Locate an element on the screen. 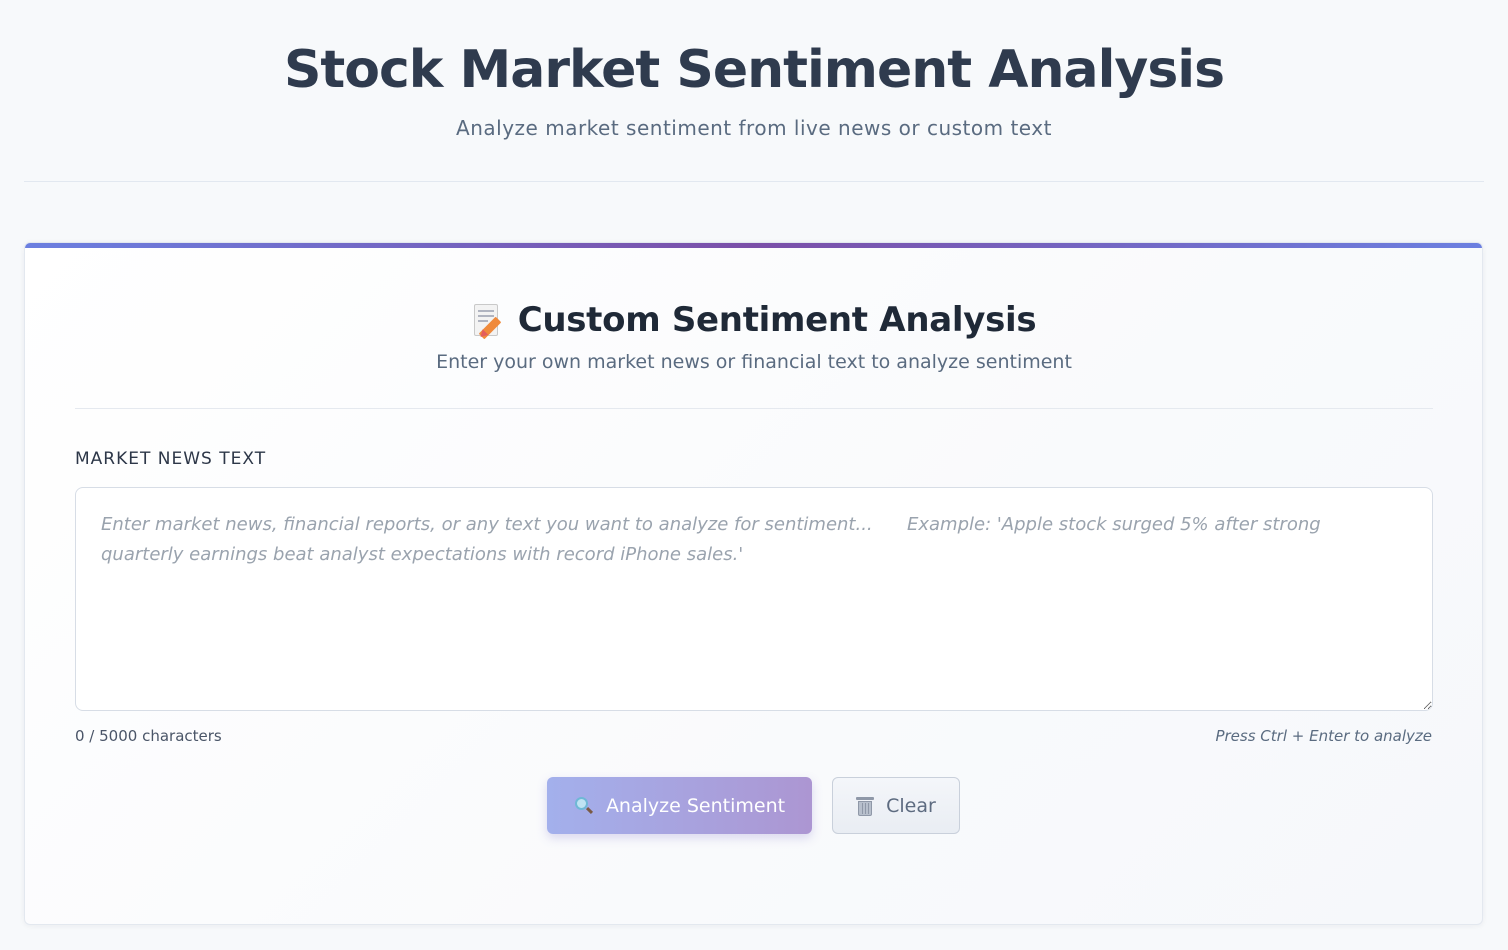 The image size is (1508, 950). clear-button: Clear is located at coordinates (896, 805).